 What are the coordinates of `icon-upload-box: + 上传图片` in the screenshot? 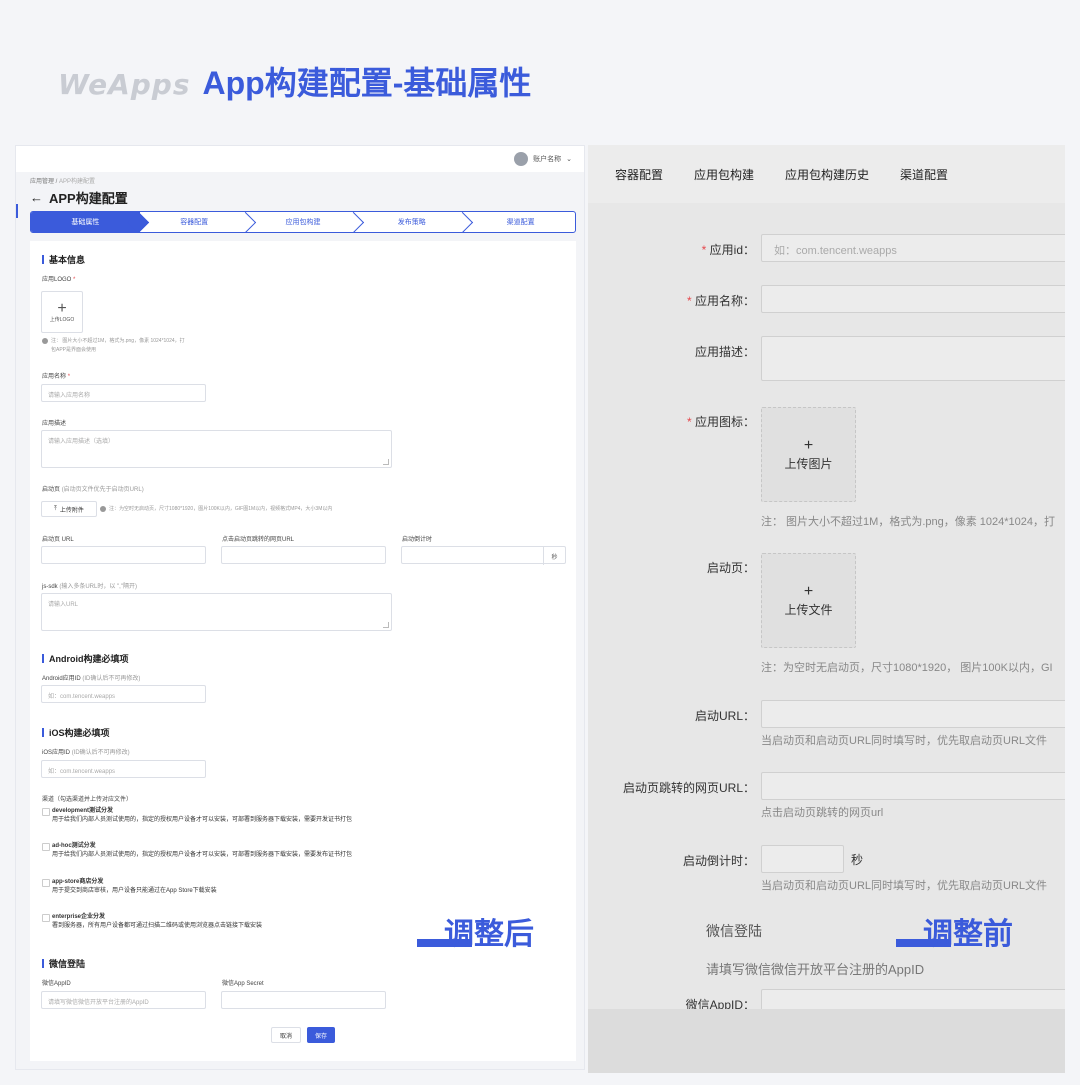 It's located at (808, 454).